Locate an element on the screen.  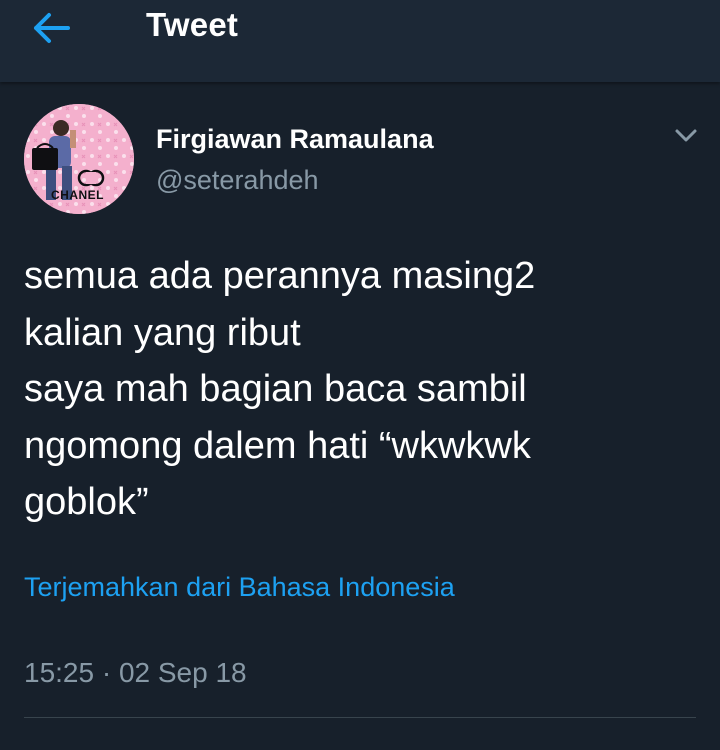
avatar: CHANEL is located at coordinates (79, 159).